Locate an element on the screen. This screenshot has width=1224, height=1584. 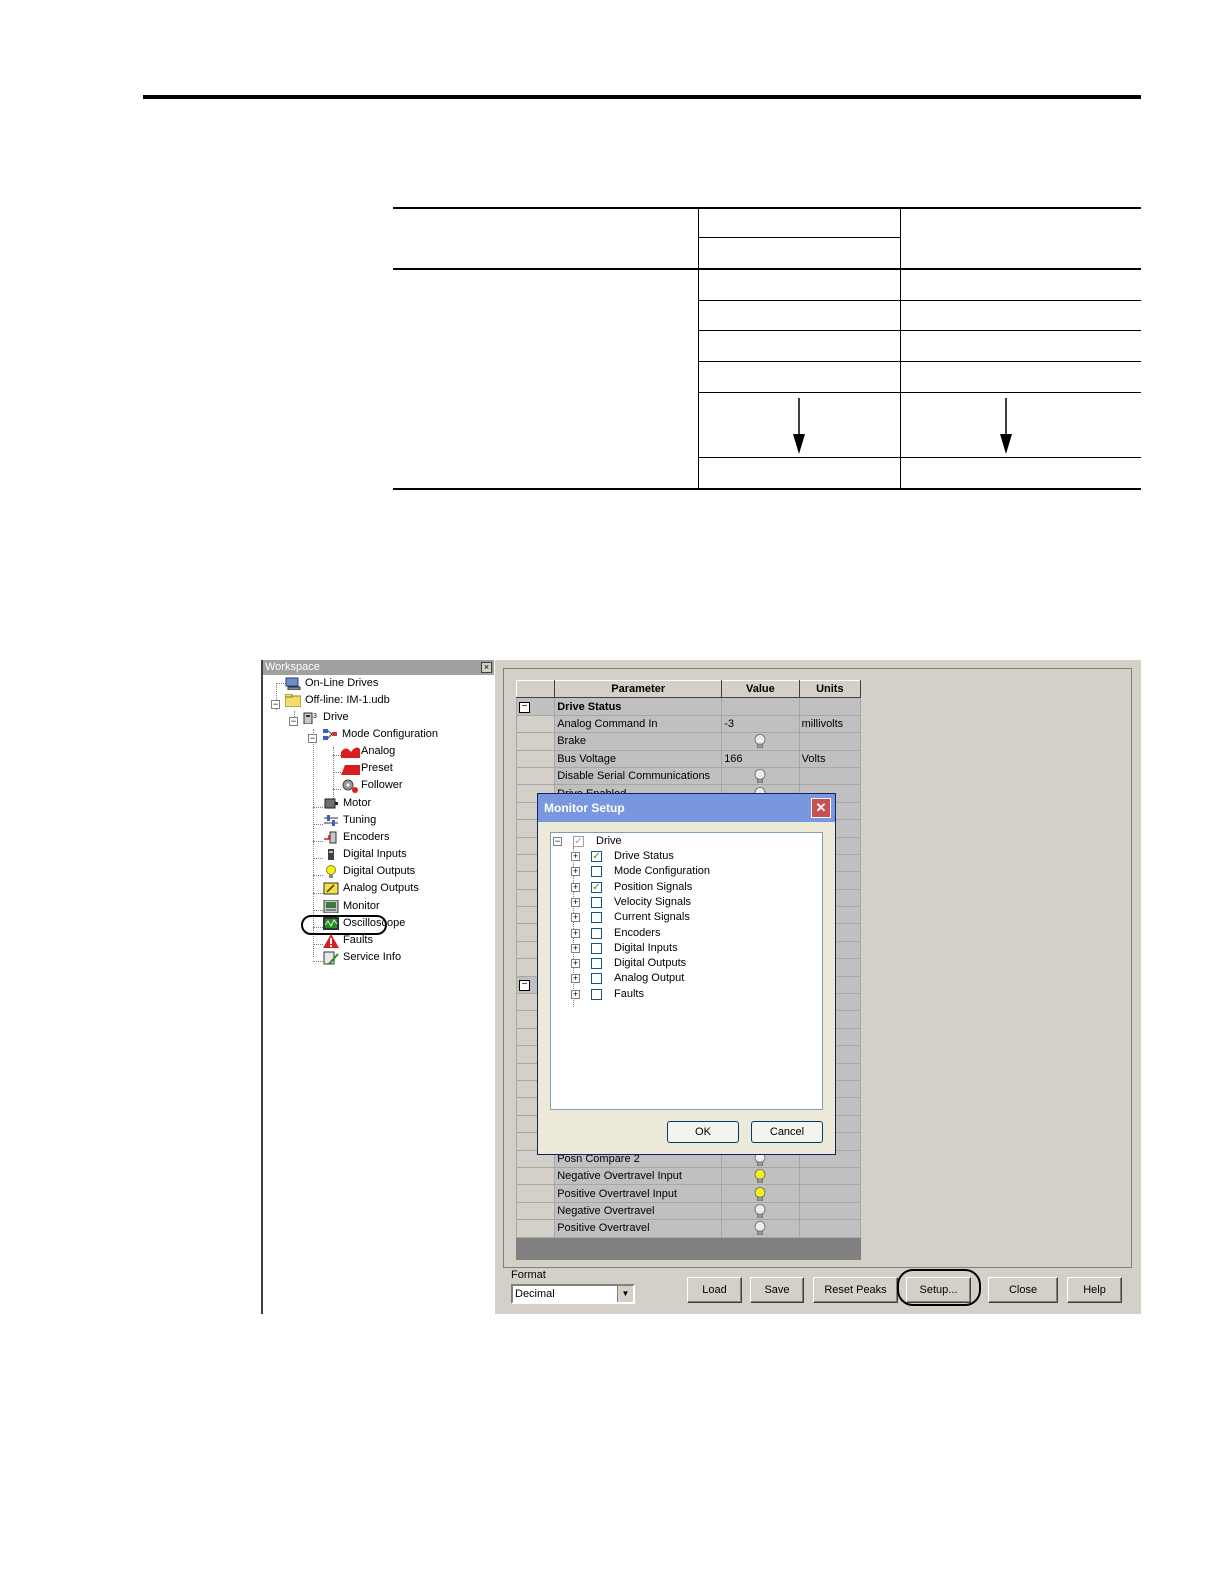
collapse-drive-button: − is located at coordinates (293, 721).